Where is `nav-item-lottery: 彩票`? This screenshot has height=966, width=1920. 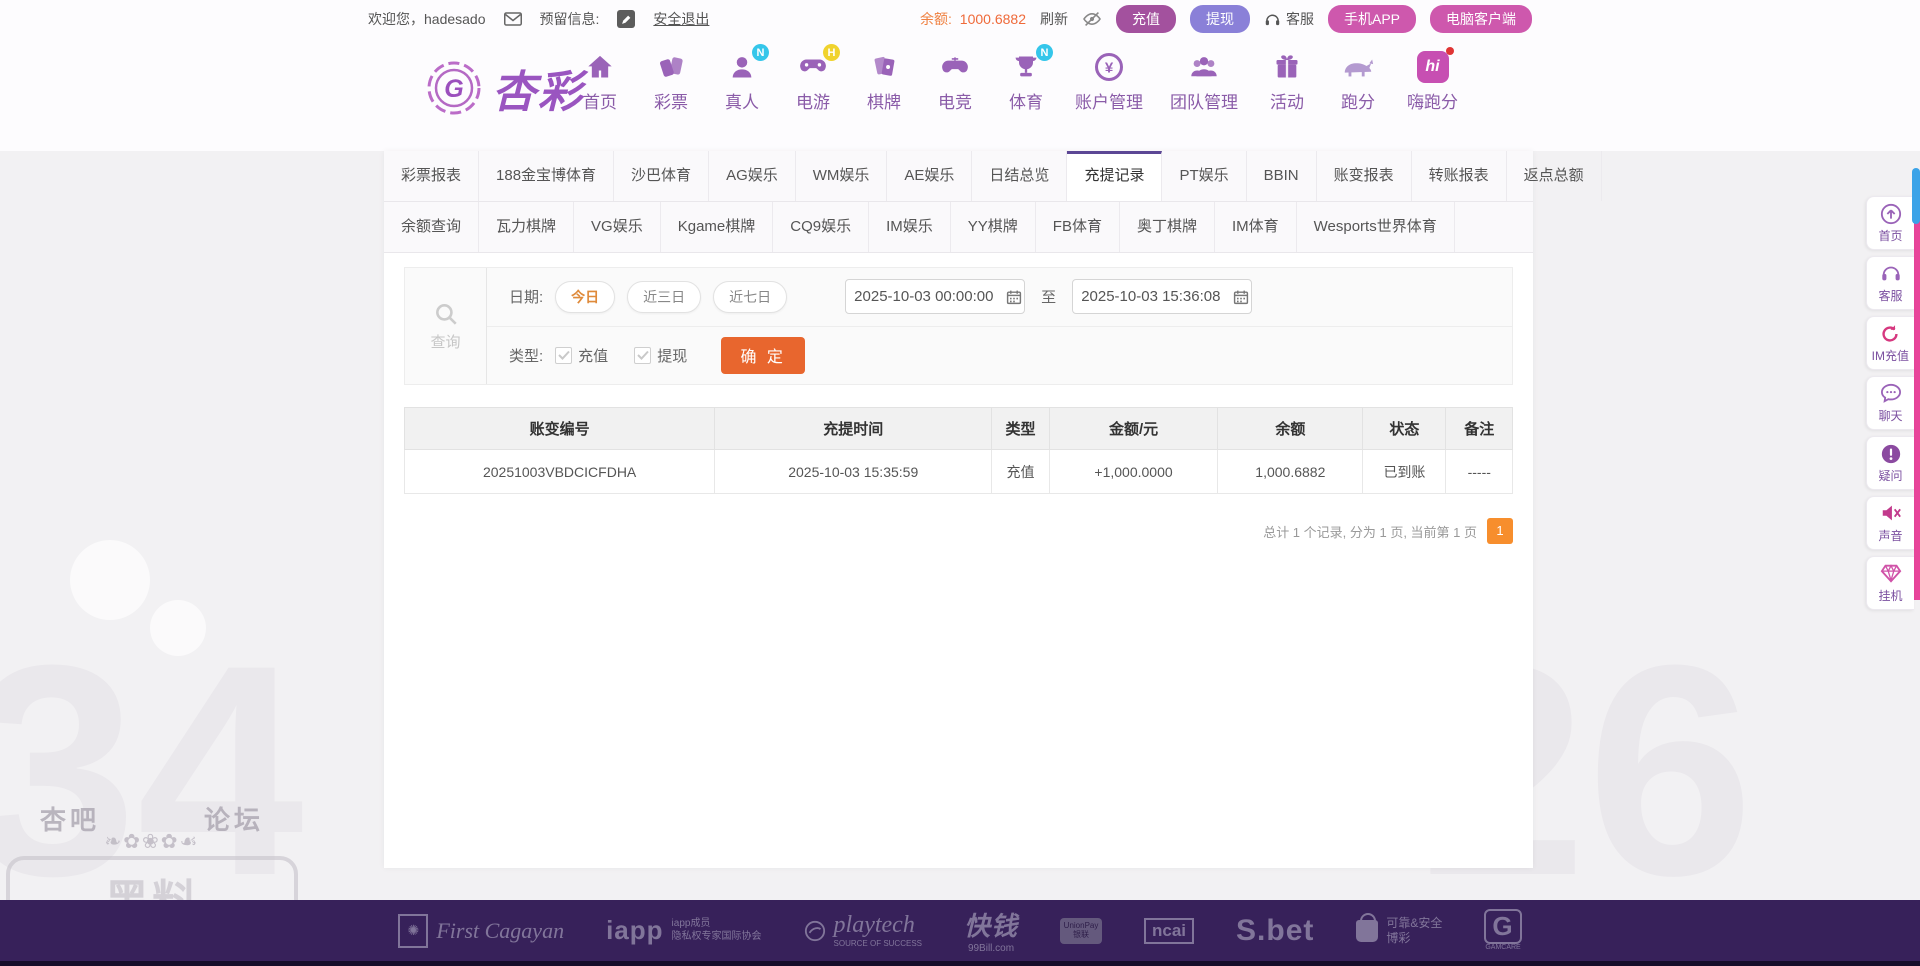 nav-item-lottery: 彩票 is located at coordinates (671, 81).